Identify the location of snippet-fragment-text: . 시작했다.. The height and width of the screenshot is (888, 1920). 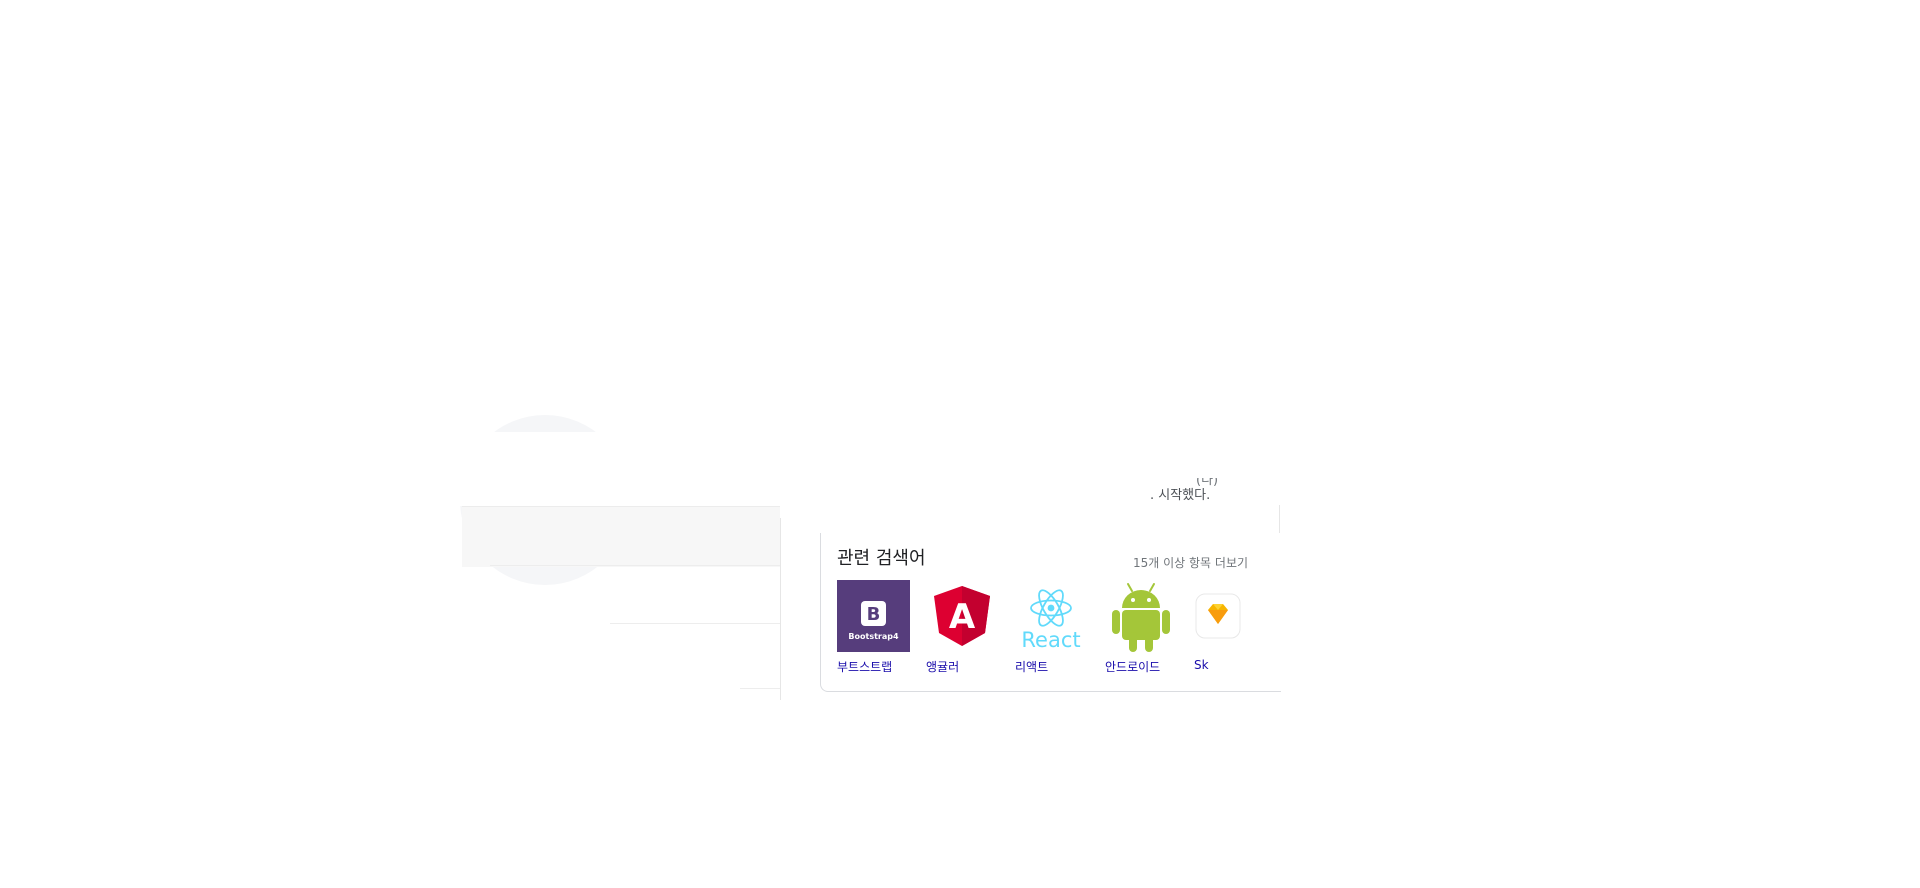
(1180, 495).